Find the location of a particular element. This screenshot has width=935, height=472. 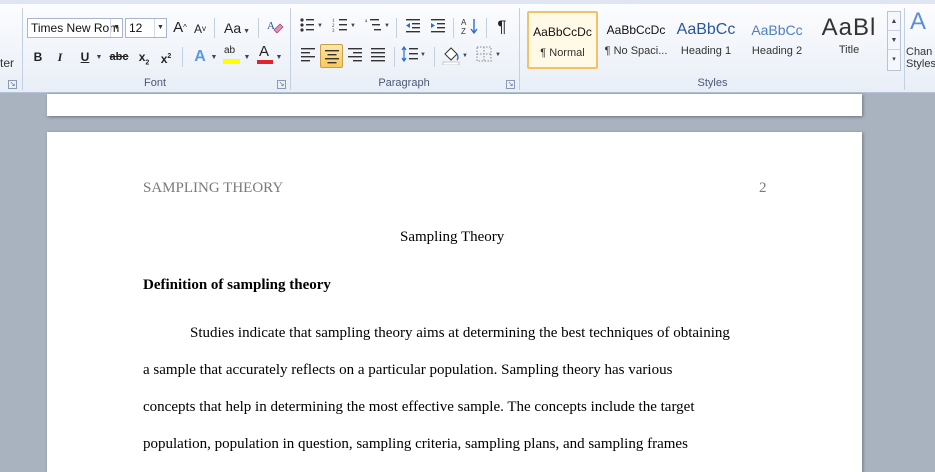

scroll-up-icon: ▲ is located at coordinates (894, 21).